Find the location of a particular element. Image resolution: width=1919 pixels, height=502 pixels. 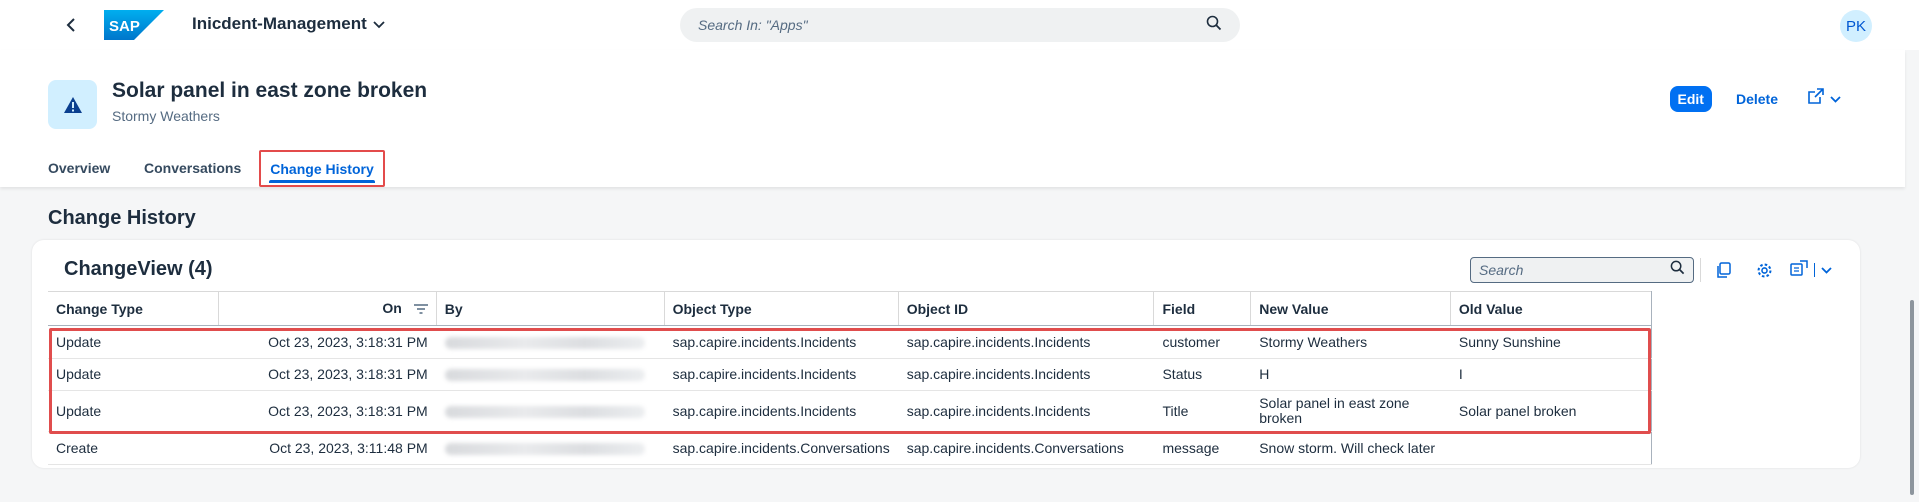

column-header-by: By is located at coordinates (550, 308).